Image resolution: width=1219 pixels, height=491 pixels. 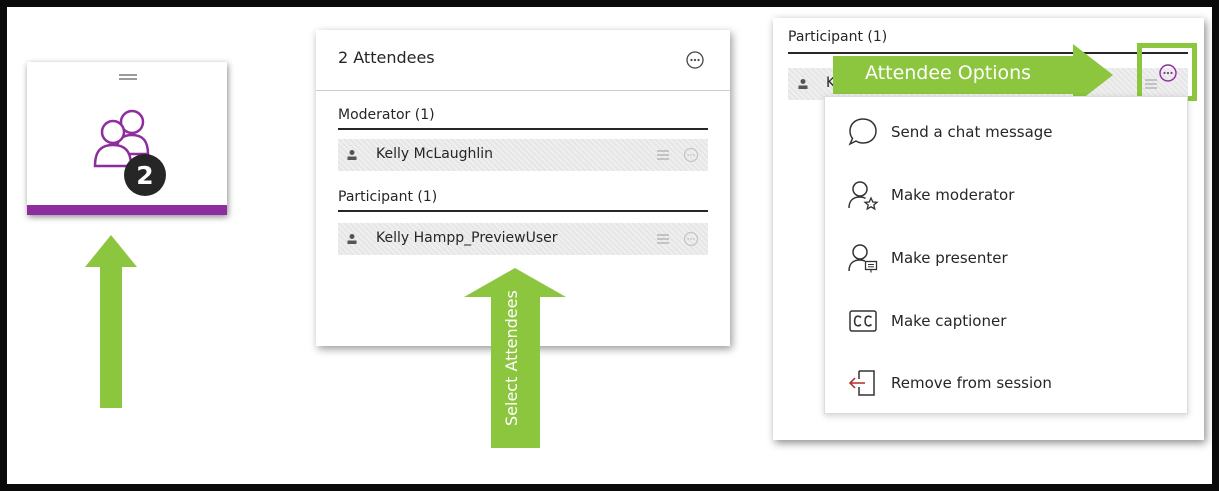 I want to click on attendee-options-highlight, so click(x=1167, y=72).